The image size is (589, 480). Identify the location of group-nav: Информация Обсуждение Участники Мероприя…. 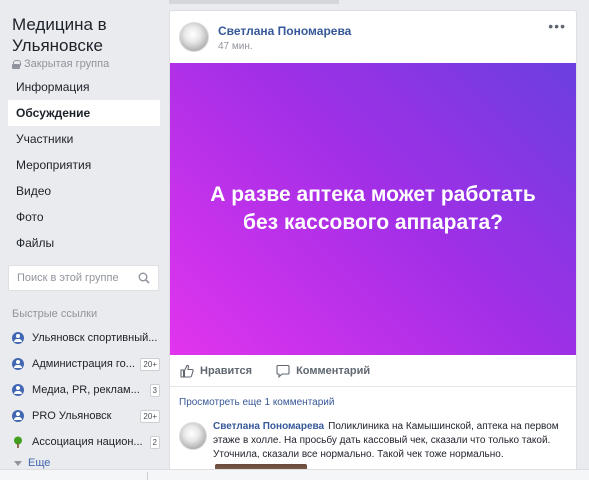
(84, 165).